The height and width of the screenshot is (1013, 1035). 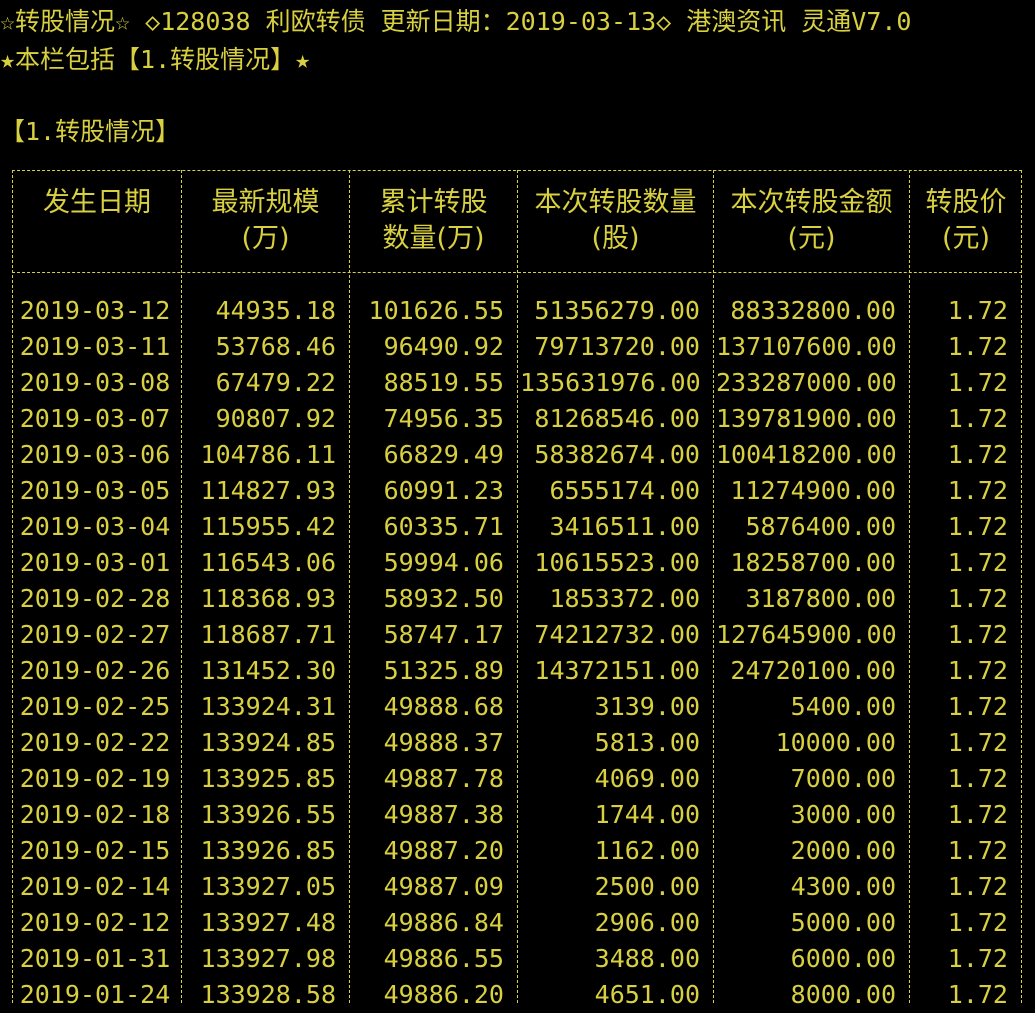 What do you see at coordinates (617, 562) in the screenshot?
I see `cell-quantity: 10615523.00` at bounding box center [617, 562].